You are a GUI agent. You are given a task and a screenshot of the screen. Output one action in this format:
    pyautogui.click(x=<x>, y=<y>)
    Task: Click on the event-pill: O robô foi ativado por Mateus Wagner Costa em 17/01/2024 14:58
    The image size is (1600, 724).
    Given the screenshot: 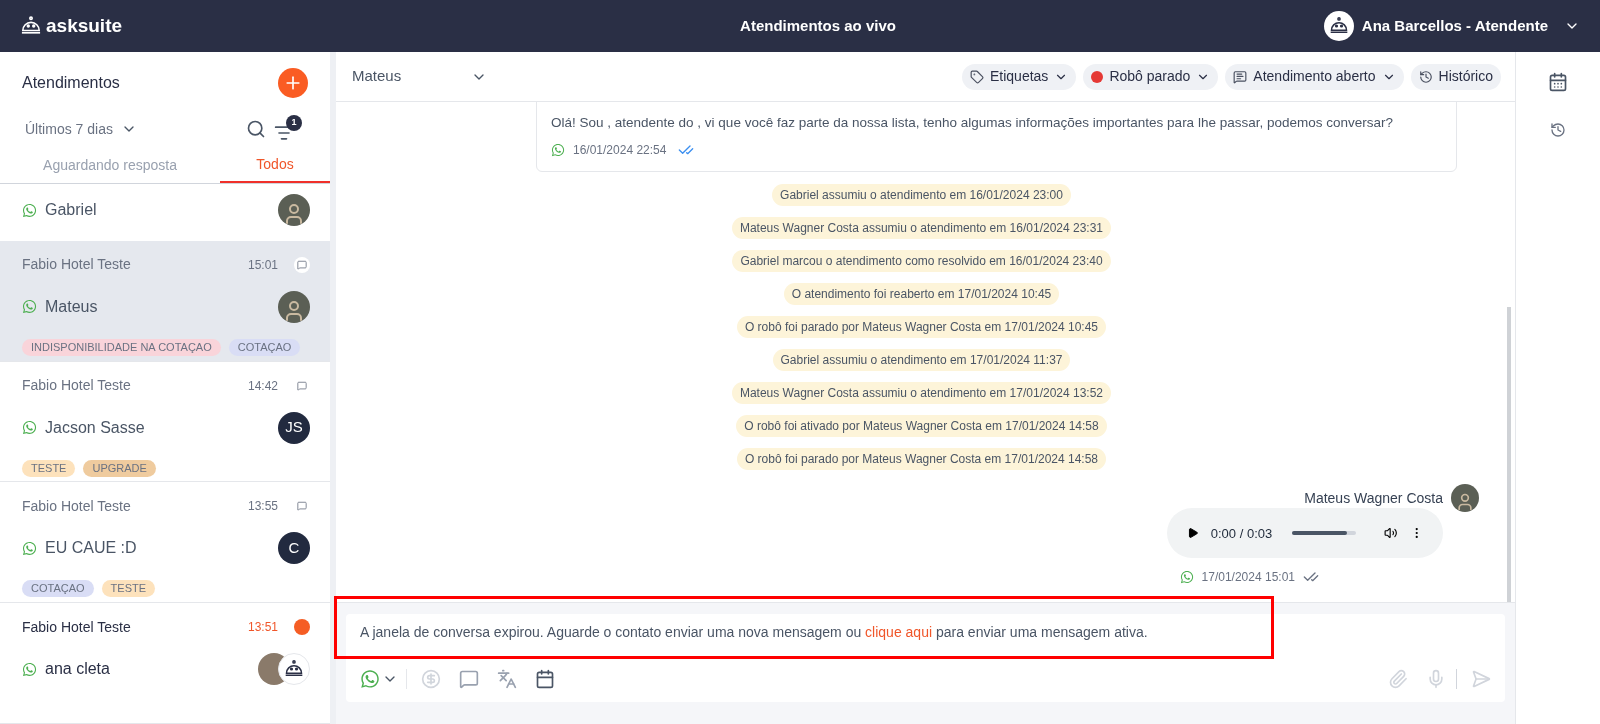 What is the action you would take?
    pyautogui.click(x=921, y=426)
    